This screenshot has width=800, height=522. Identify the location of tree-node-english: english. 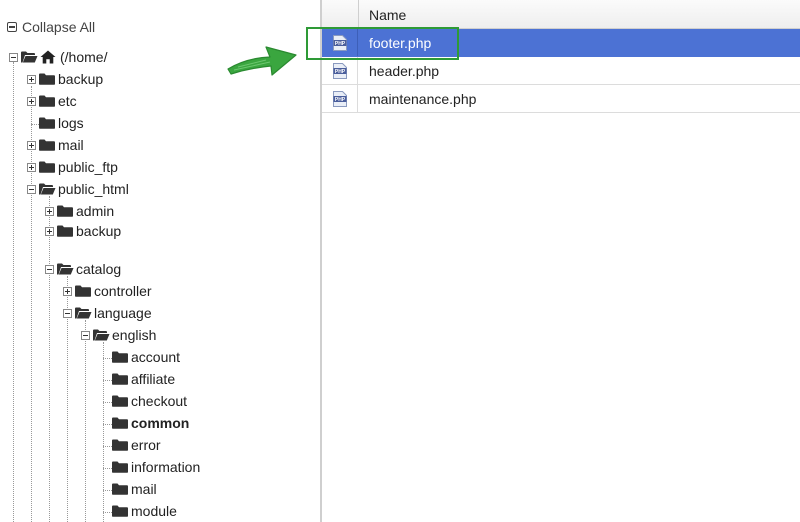
(124, 335).